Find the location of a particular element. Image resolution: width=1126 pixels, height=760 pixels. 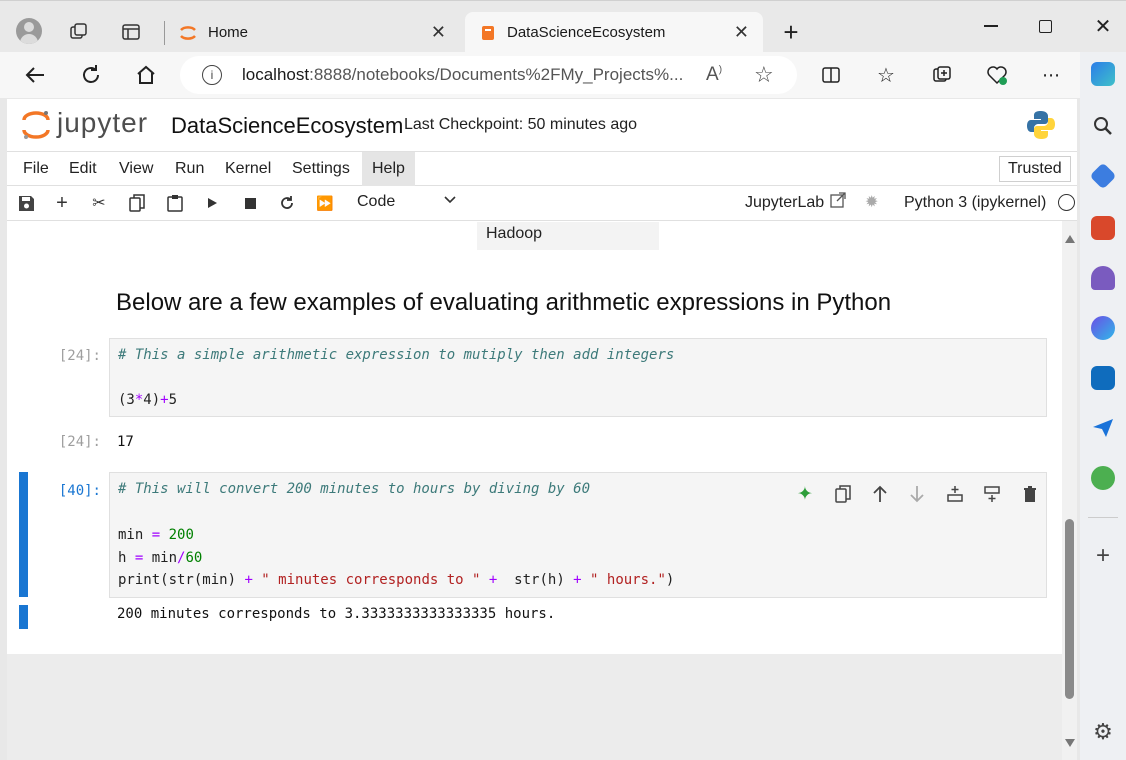

site-info-icon: i is located at coordinates (212, 75).